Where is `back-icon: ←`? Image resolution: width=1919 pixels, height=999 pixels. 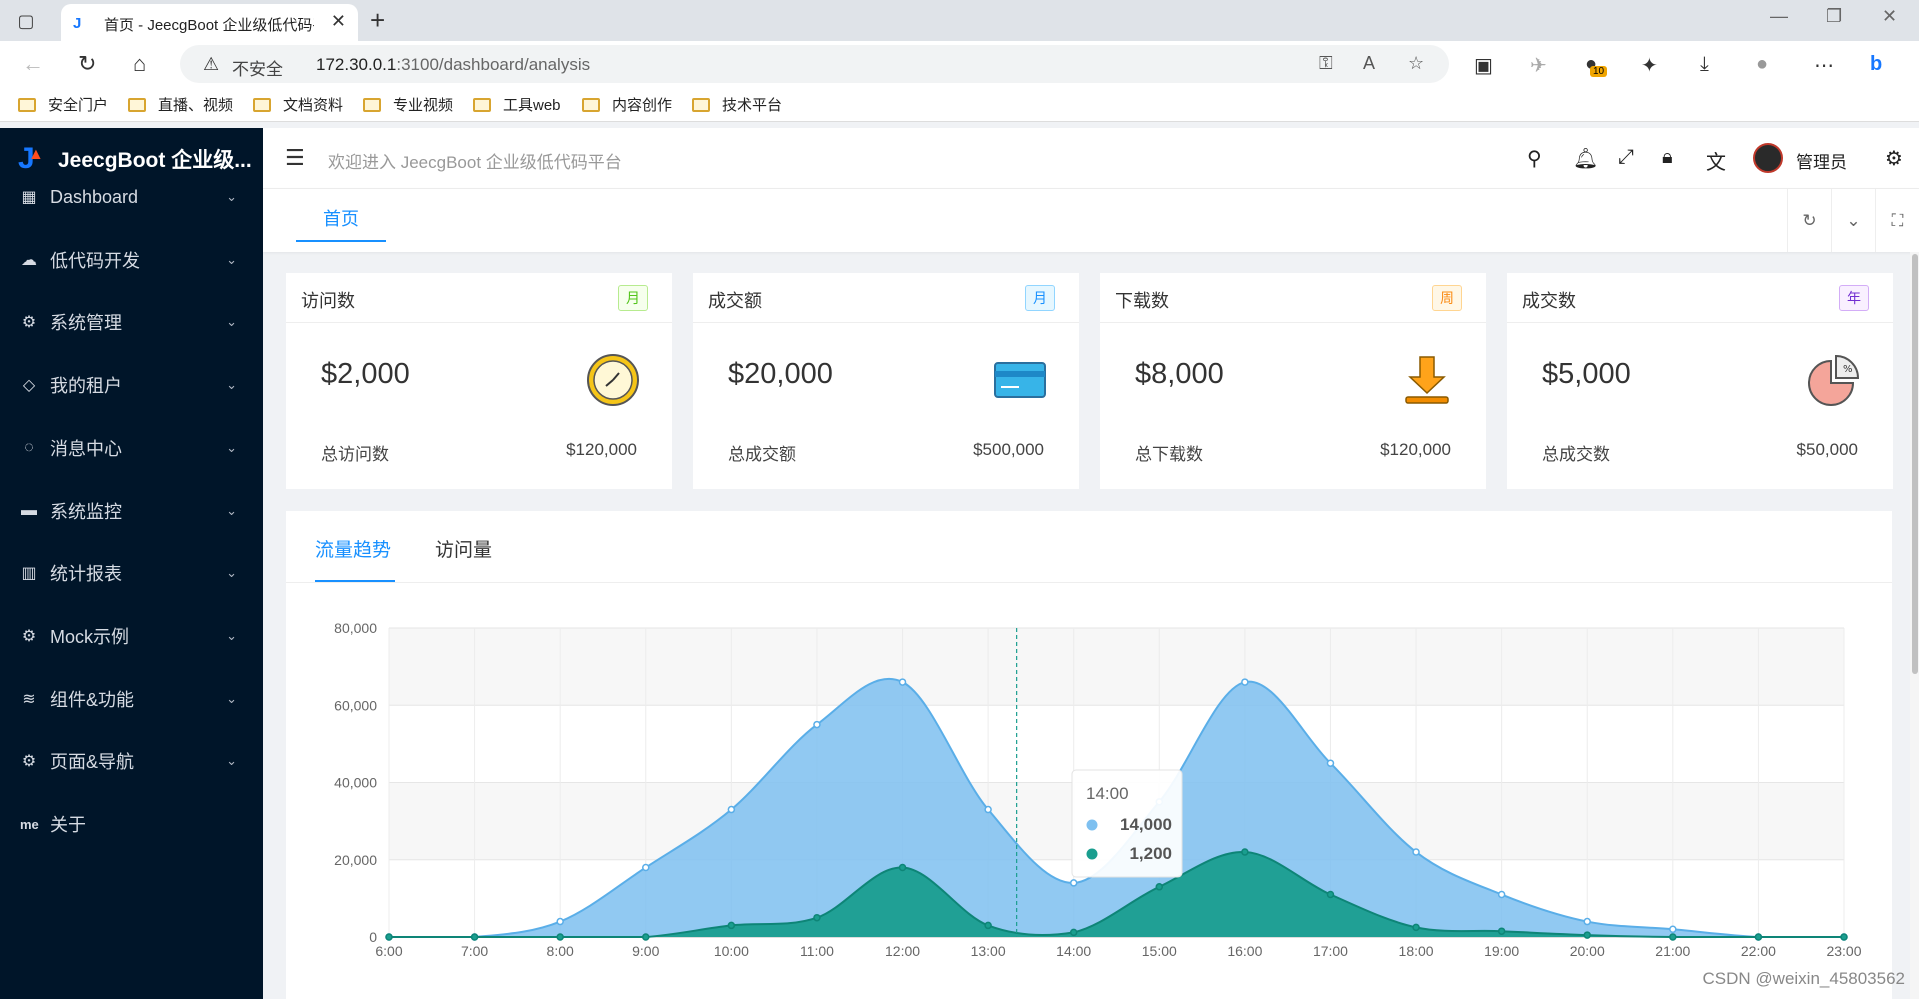
back-icon: ← is located at coordinates (33, 64).